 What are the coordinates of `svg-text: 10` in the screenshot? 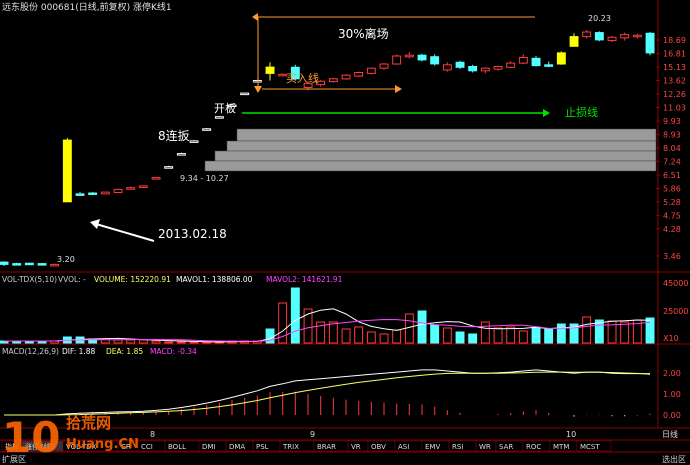 It's located at (31, 437).